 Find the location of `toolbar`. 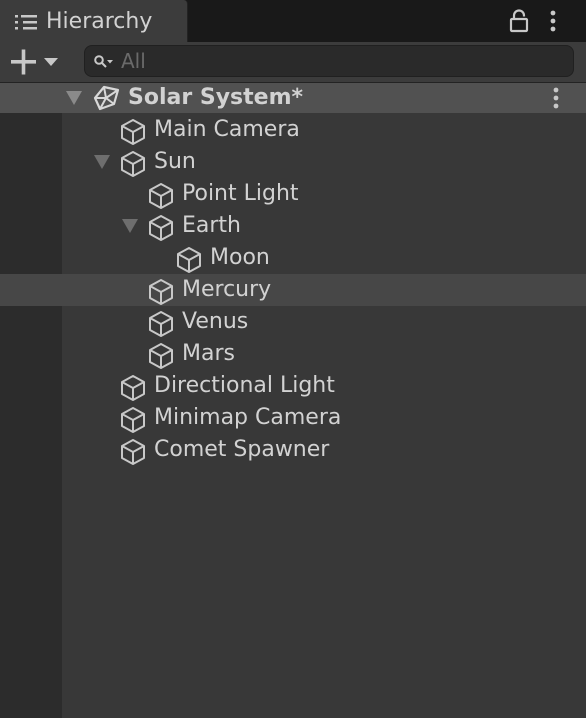

toolbar is located at coordinates (293, 62).